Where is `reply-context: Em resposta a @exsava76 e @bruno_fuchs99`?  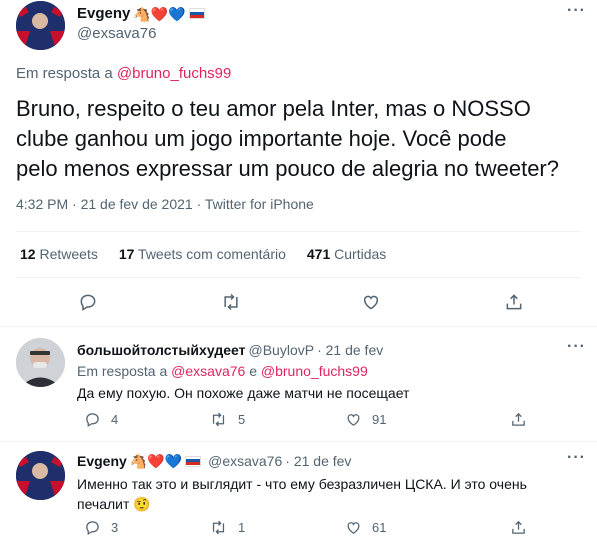
reply-context: Em resposta a @exsava76 e @bruno_fuchs99 is located at coordinates (222, 371).